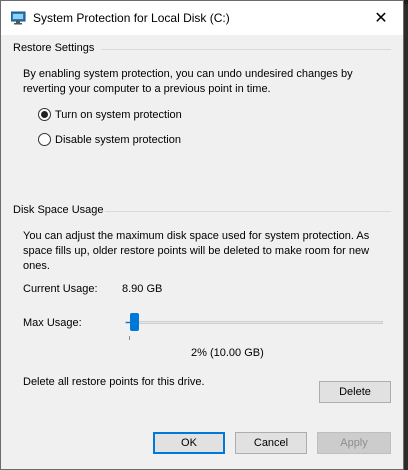 The height and width of the screenshot is (470, 408). I want to click on ok-button-label: OK, so click(189, 443).